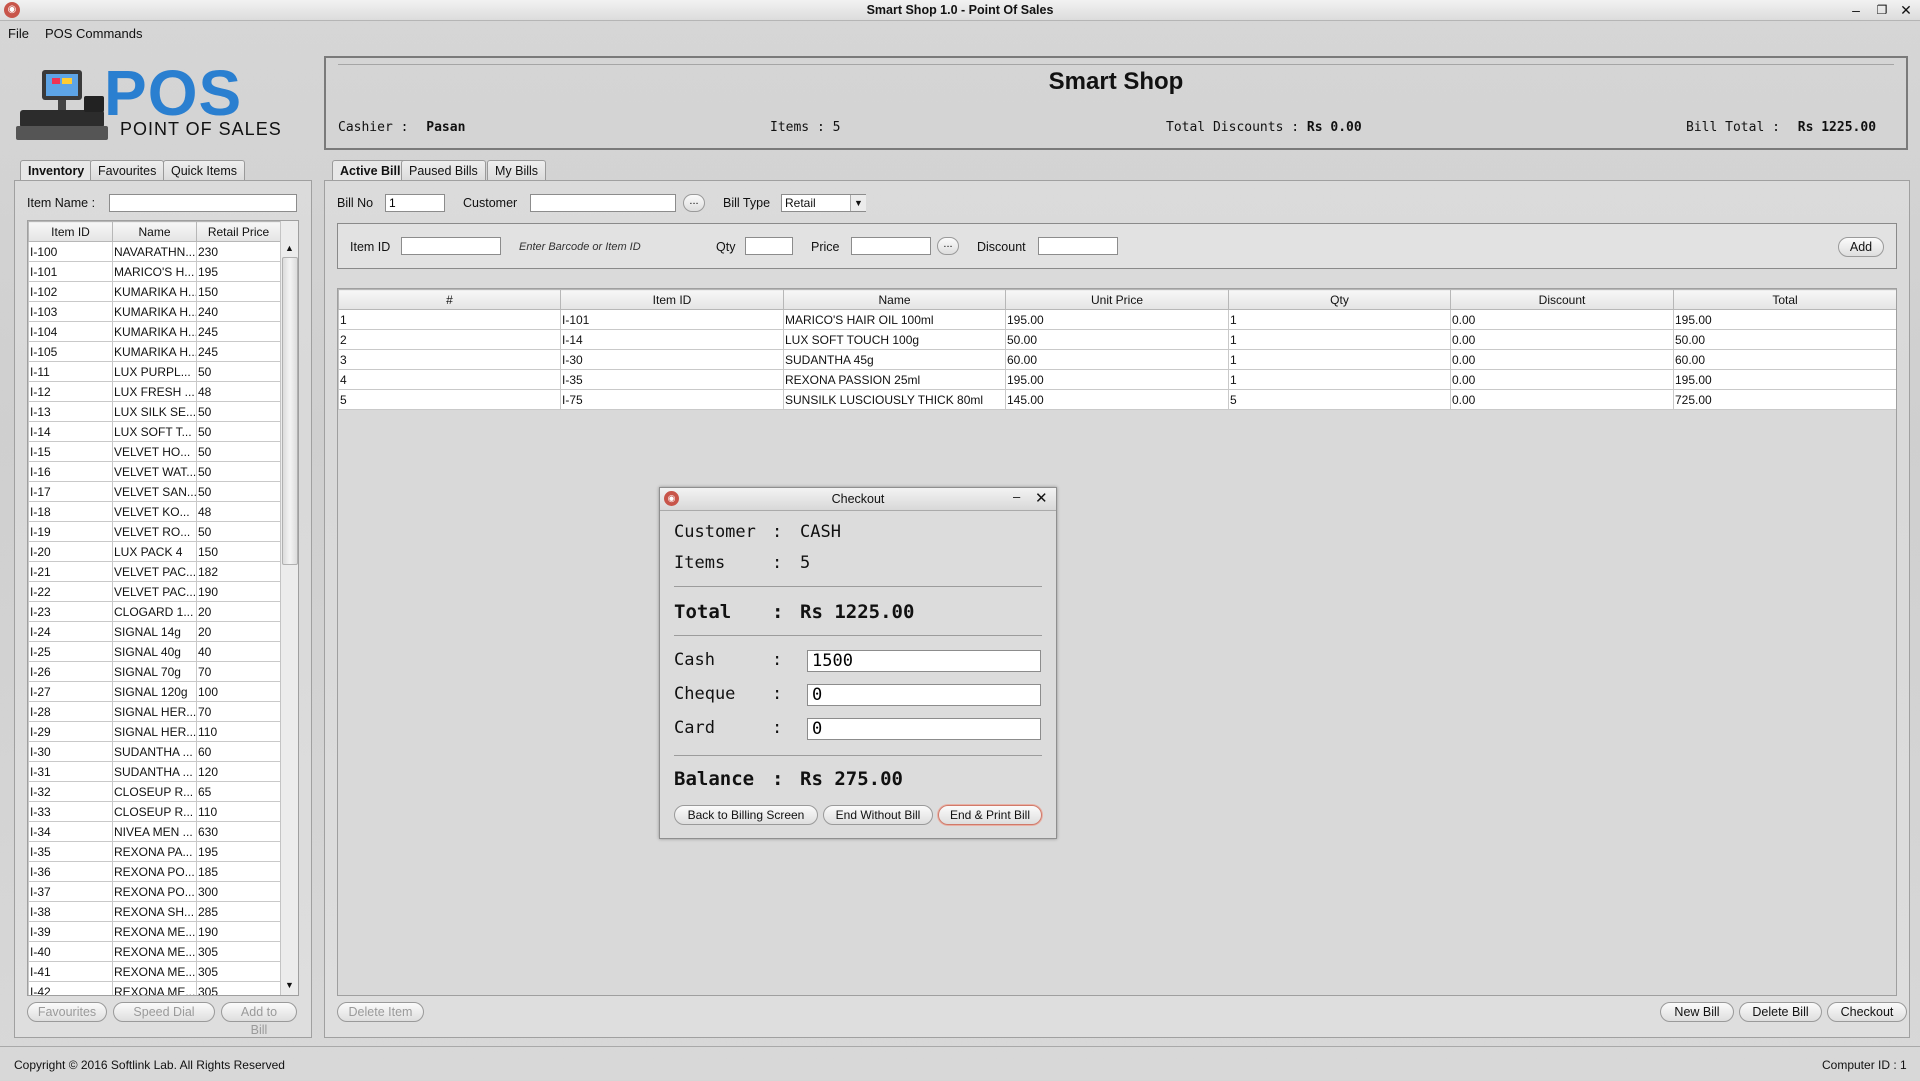 The image size is (1920, 1081). Describe the element at coordinates (1339, 299) in the screenshot. I see `bill-col-qty: Qty` at that location.